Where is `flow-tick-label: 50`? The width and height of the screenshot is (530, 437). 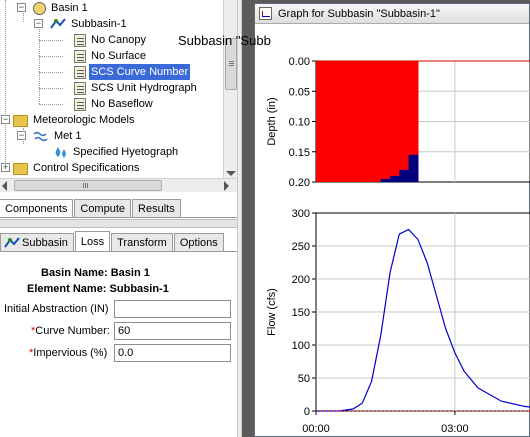
flow-tick-label: 50 is located at coordinates (304, 379).